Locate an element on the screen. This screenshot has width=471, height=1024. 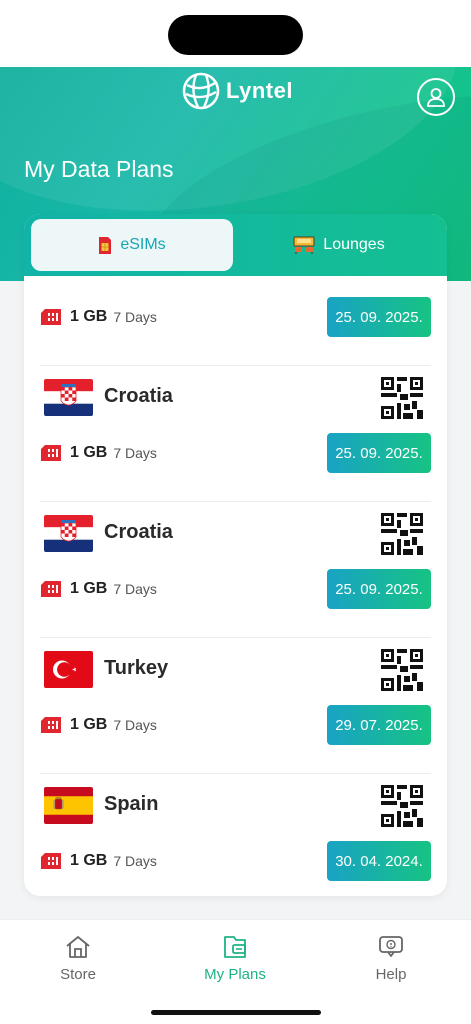
dynamic-island is located at coordinates (235, 35).